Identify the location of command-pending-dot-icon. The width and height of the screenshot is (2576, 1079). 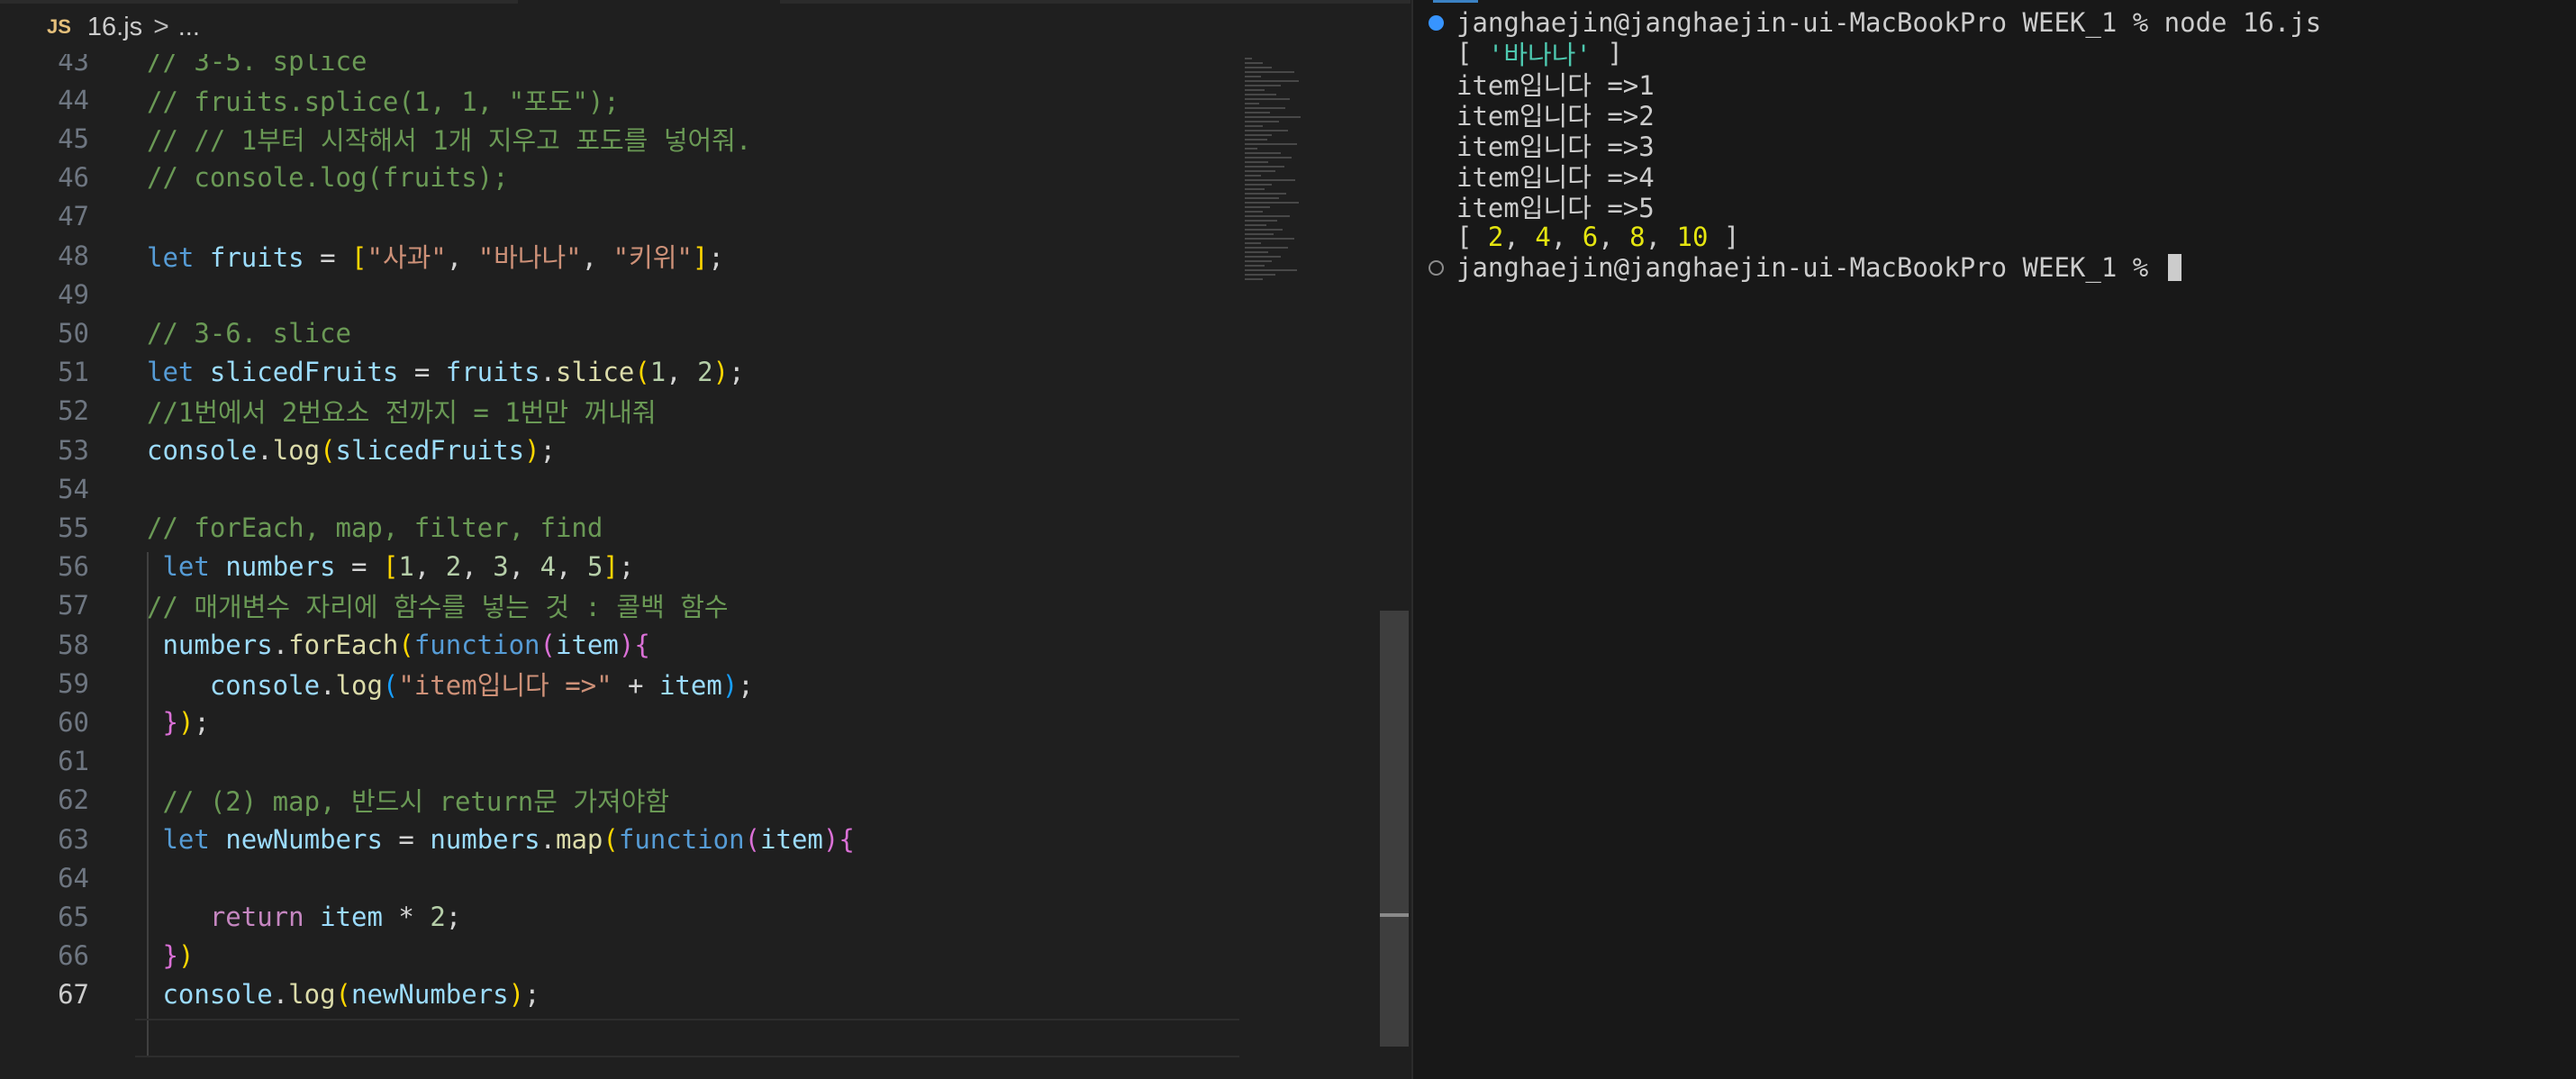
(1436, 268).